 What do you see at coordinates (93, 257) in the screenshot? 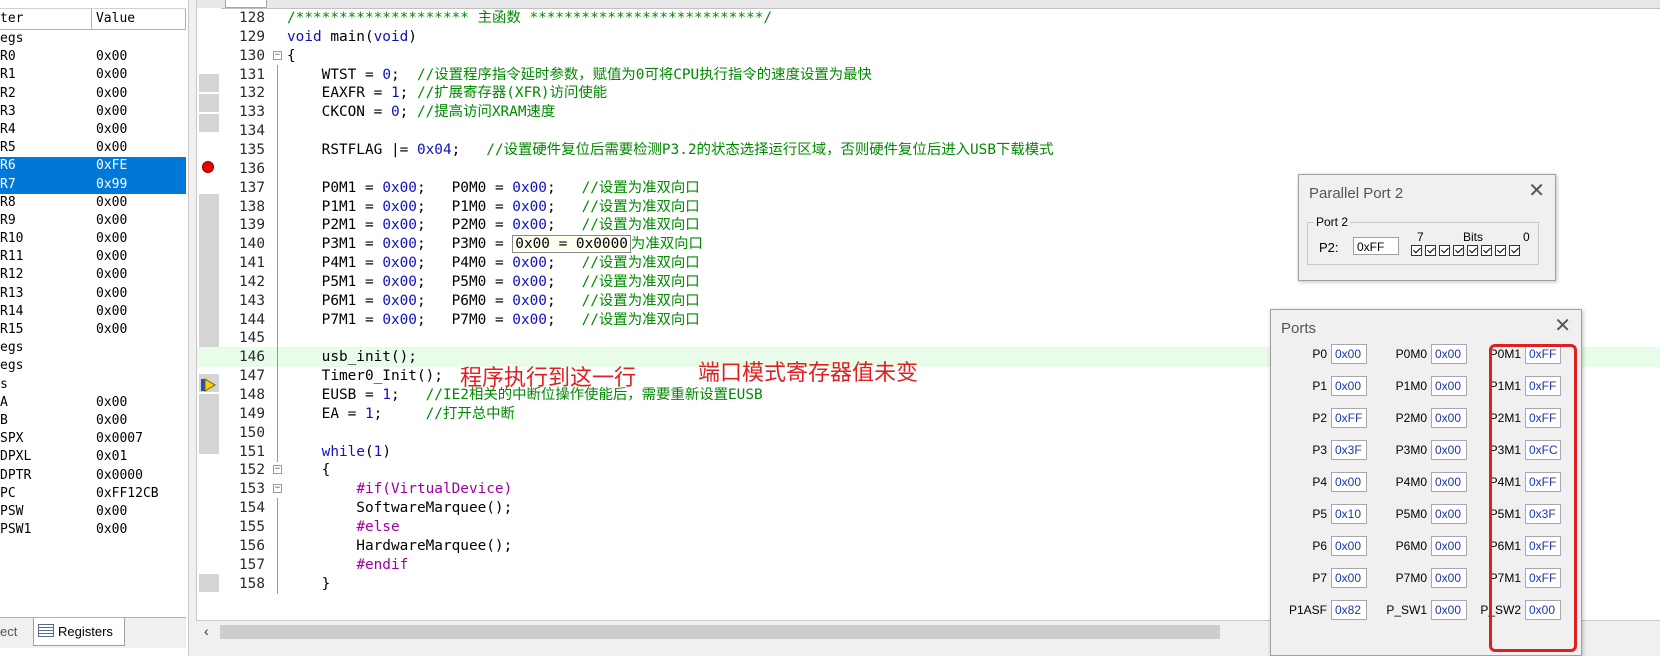
I see `register-row: R11 0x00` at bounding box center [93, 257].